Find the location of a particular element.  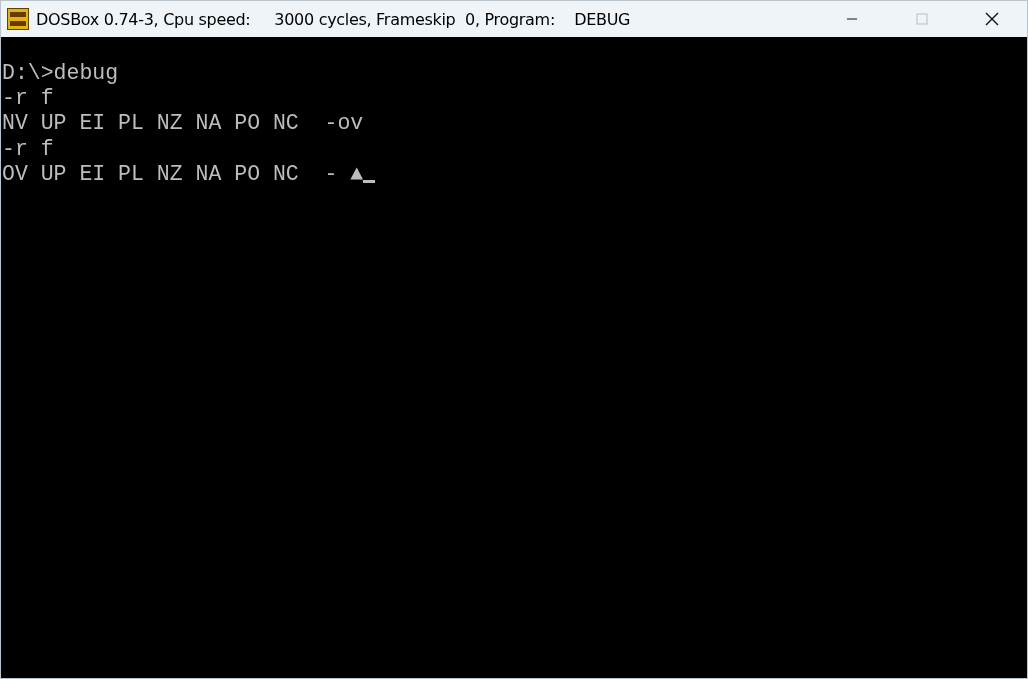

dosbox-logo-icon is located at coordinates (18, 19).